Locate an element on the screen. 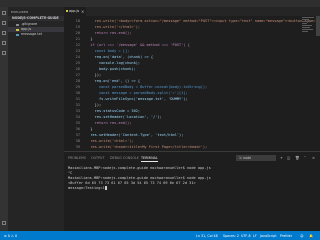  line-number: 29 is located at coordinates (77, 86).